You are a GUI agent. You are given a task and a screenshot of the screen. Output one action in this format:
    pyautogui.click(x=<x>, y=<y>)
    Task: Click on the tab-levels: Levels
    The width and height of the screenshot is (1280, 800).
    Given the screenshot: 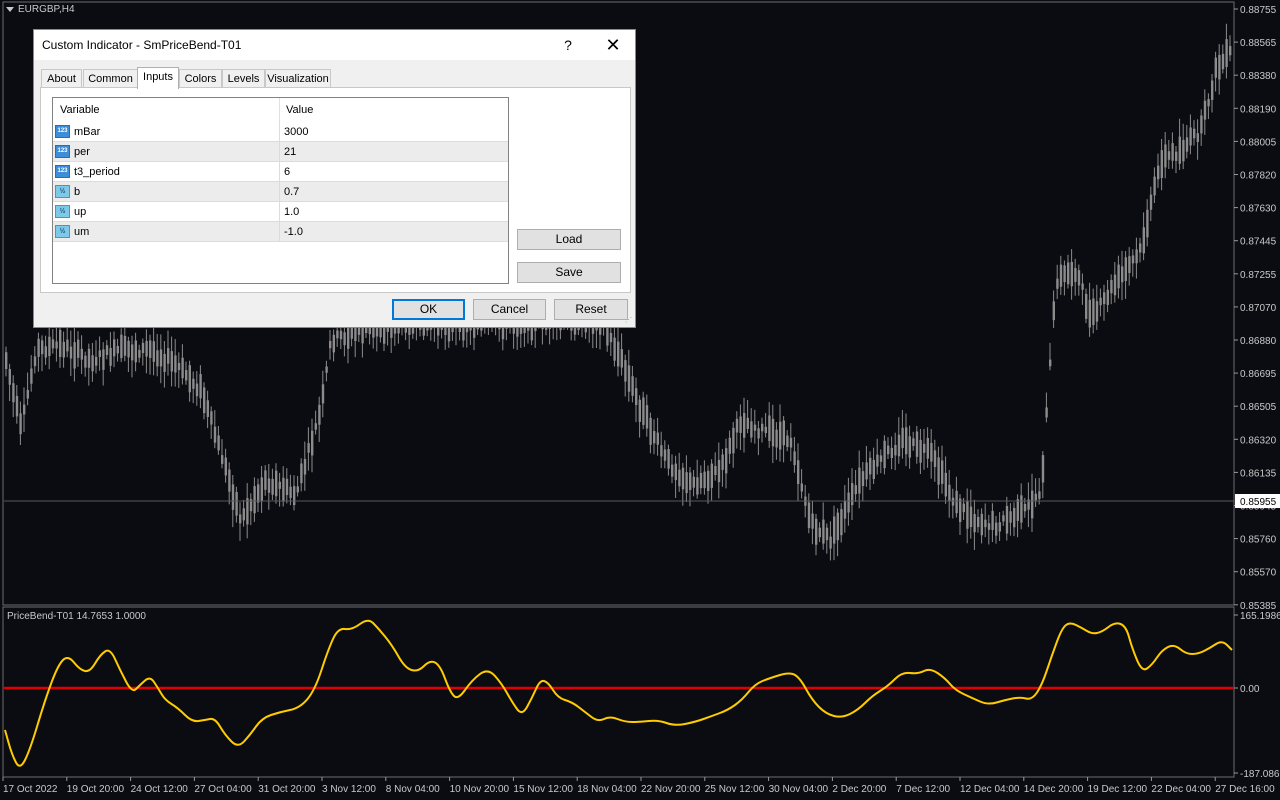 What is the action you would take?
    pyautogui.click(x=243, y=78)
    